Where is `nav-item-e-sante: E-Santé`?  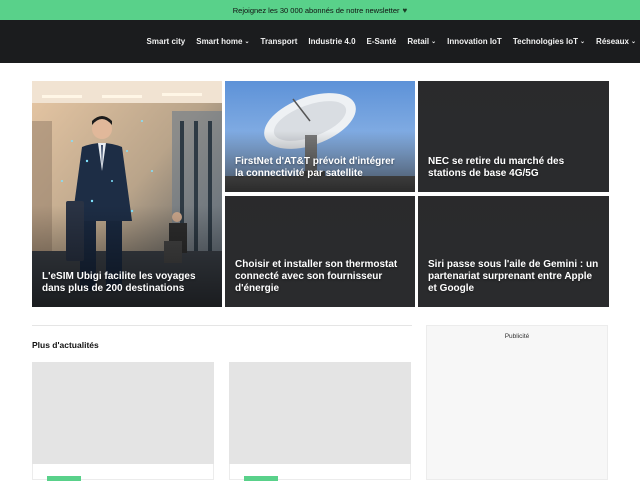 nav-item-e-sante: E-Santé is located at coordinates (382, 41).